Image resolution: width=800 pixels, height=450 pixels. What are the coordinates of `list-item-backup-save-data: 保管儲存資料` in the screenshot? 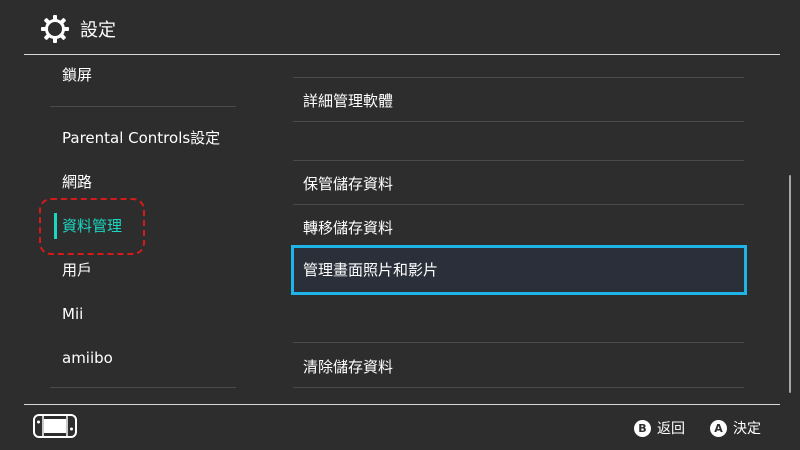 It's located at (348, 184).